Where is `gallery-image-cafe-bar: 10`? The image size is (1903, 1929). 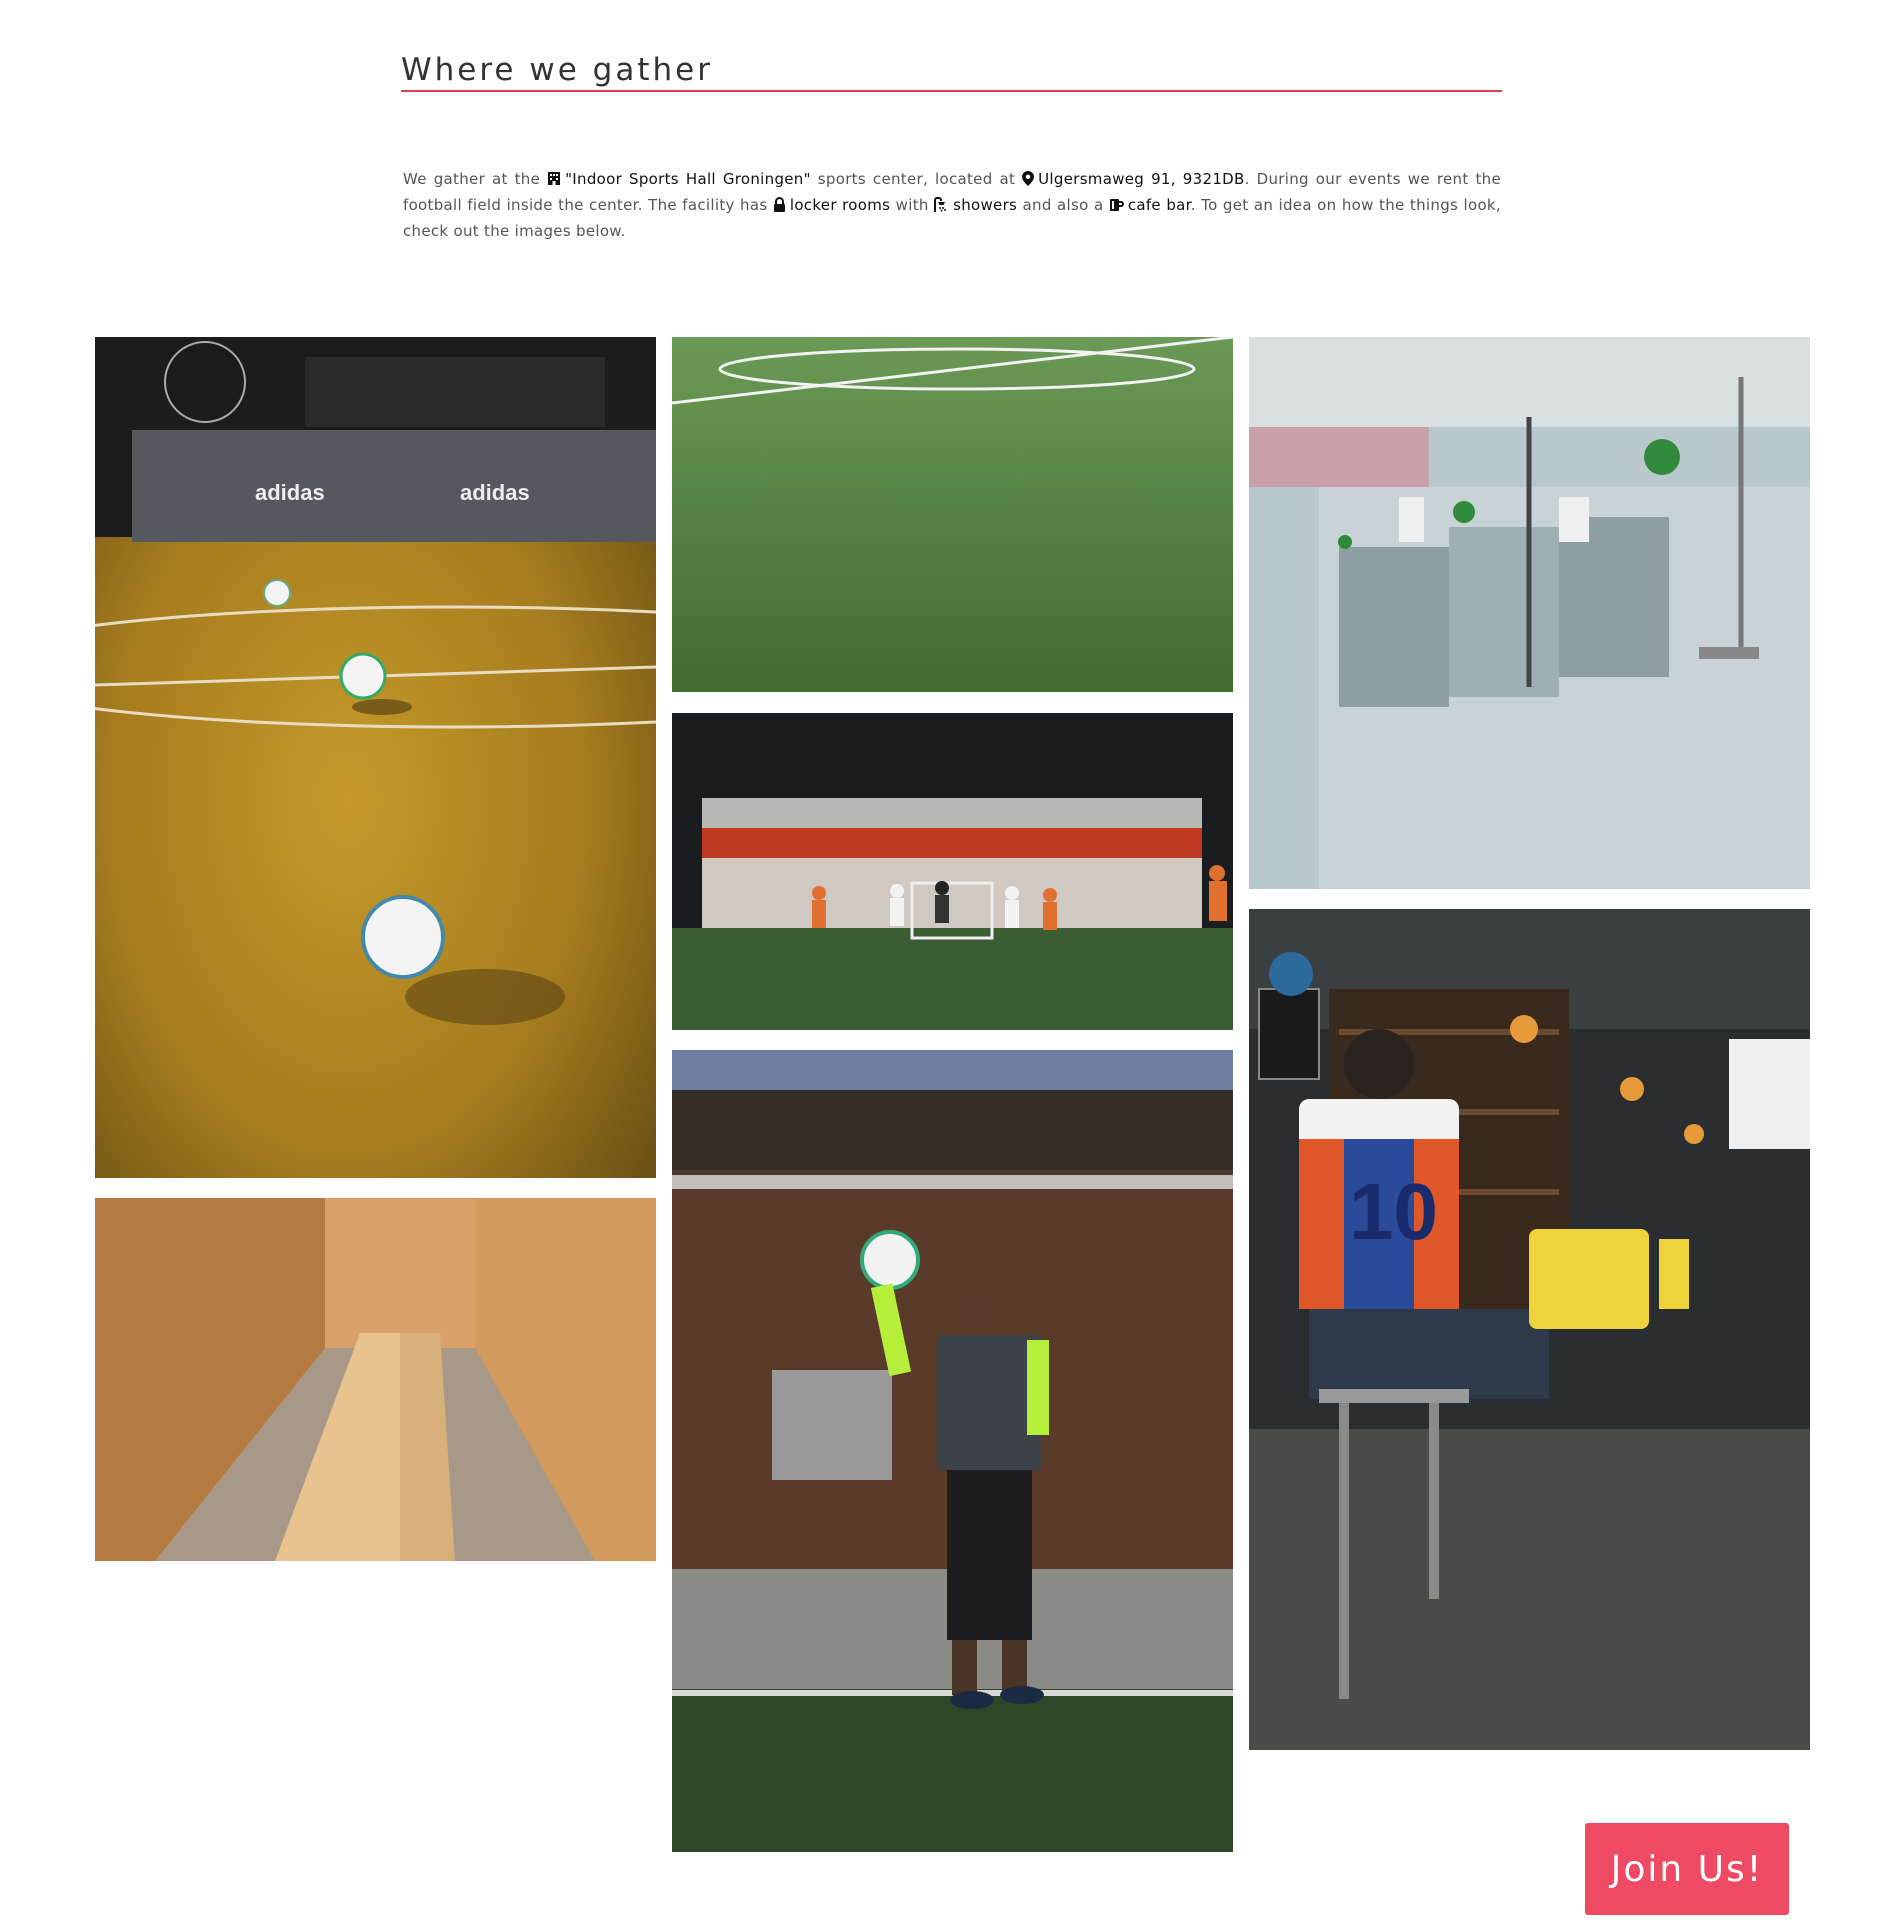
gallery-image-cafe-bar: 10 is located at coordinates (1529, 1329).